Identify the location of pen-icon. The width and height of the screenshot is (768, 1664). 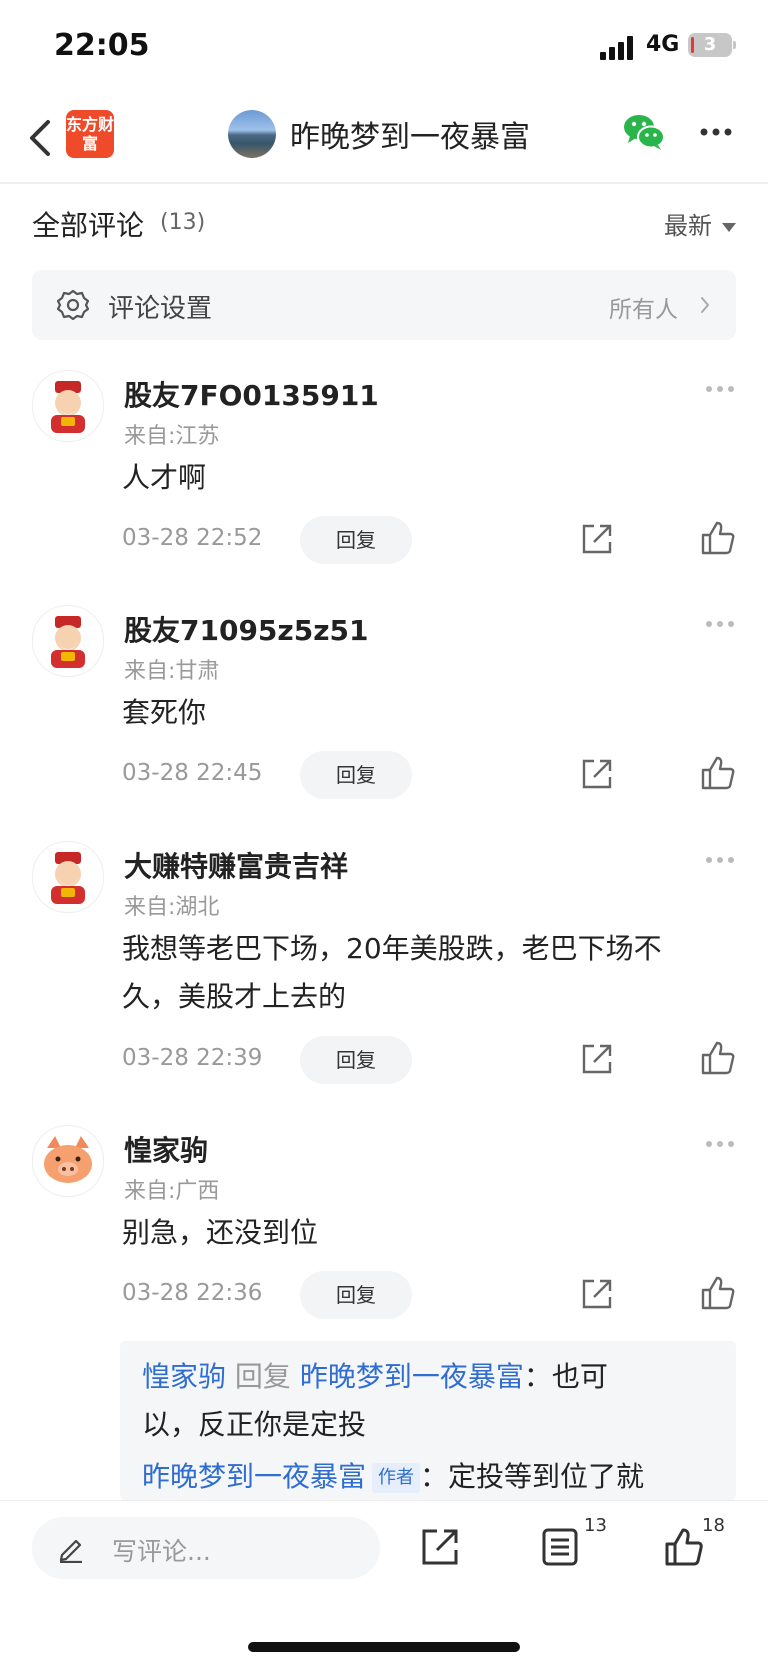
(70, 1551).